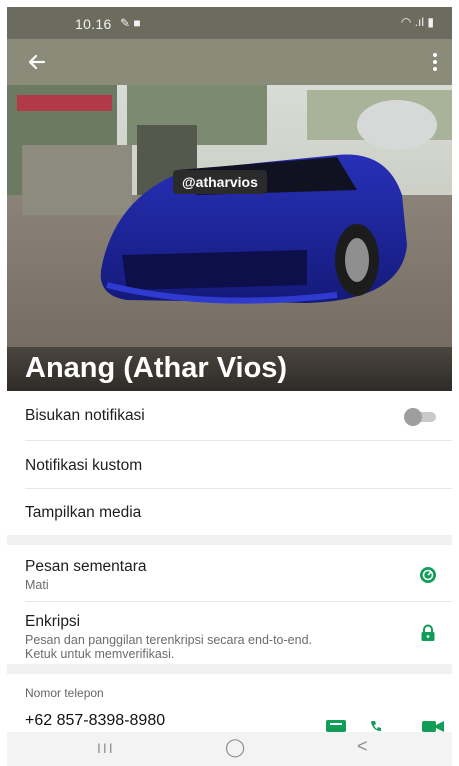  I want to click on timer-icon, so click(428, 575).